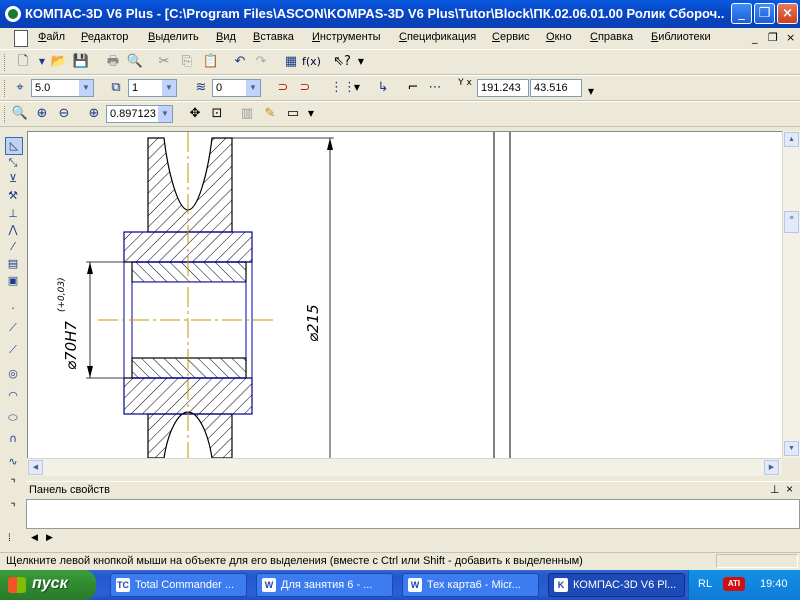 This screenshot has height=600, width=800. What do you see at coordinates (113, 62) in the screenshot?
I see `print-icon: 🖶` at bounding box center [113, 62].